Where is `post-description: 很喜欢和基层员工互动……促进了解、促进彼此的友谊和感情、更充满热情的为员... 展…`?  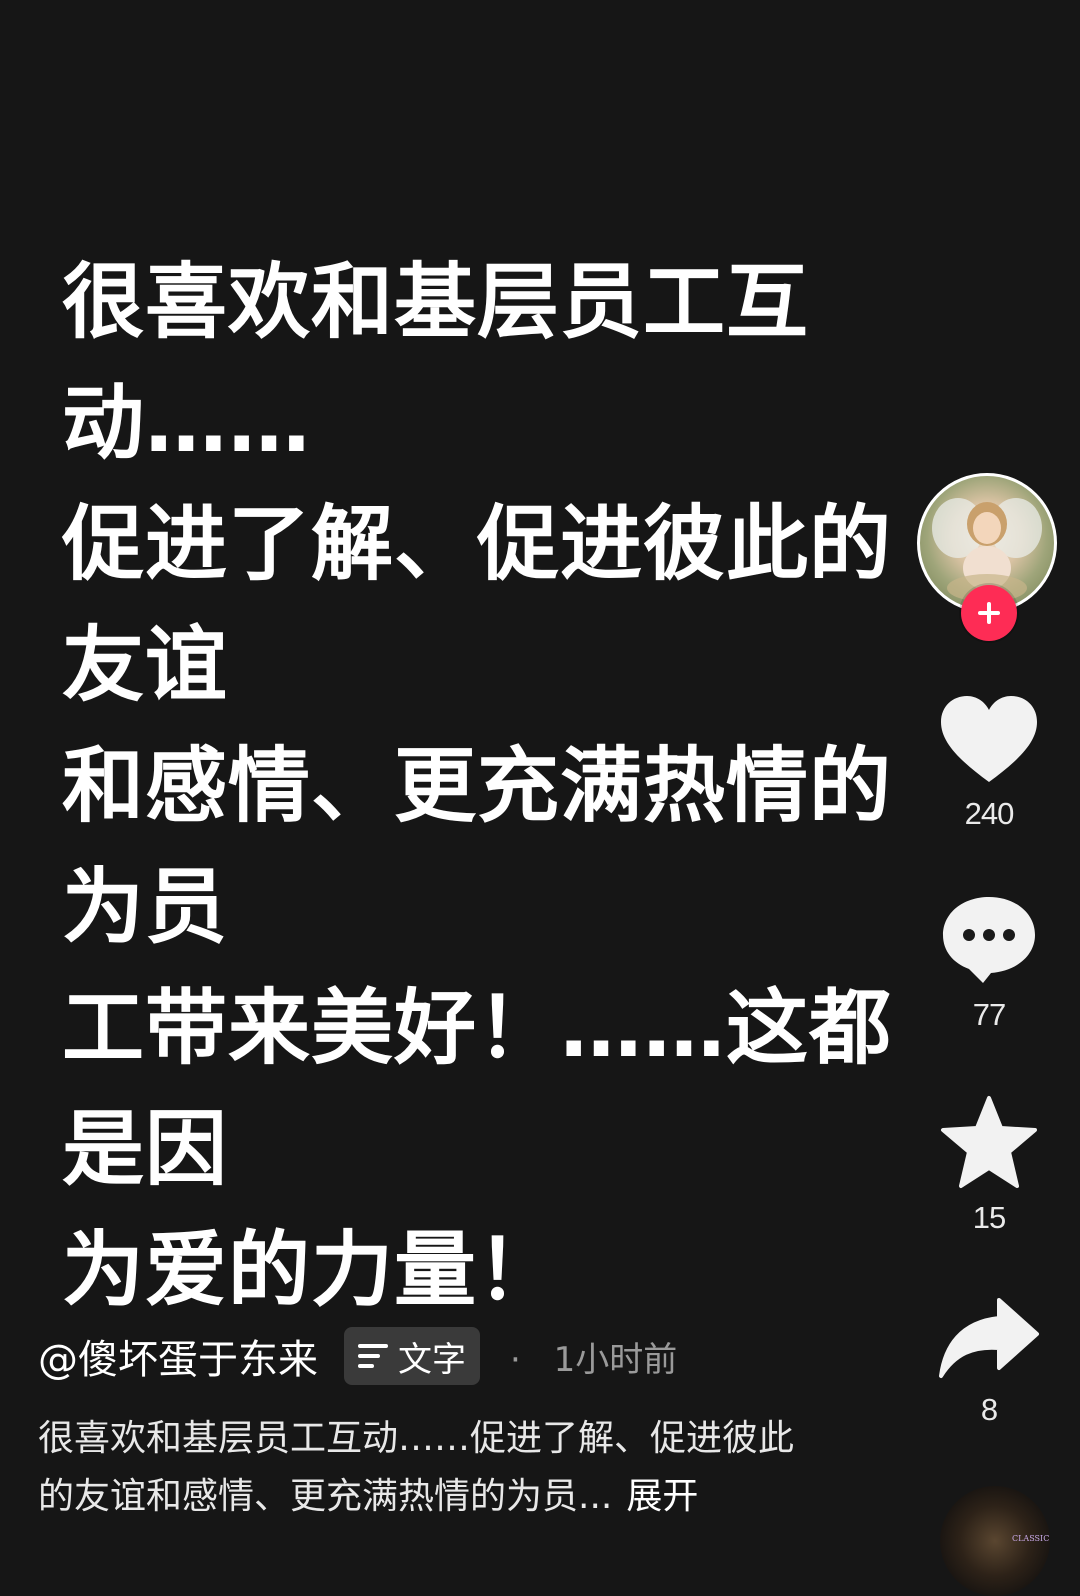
post-description: 很喜欢和基层员工互动……促进了解、促进彼此的友谊和感情、更充满热情的为员... 展… is located at coordinates (428, 1468).